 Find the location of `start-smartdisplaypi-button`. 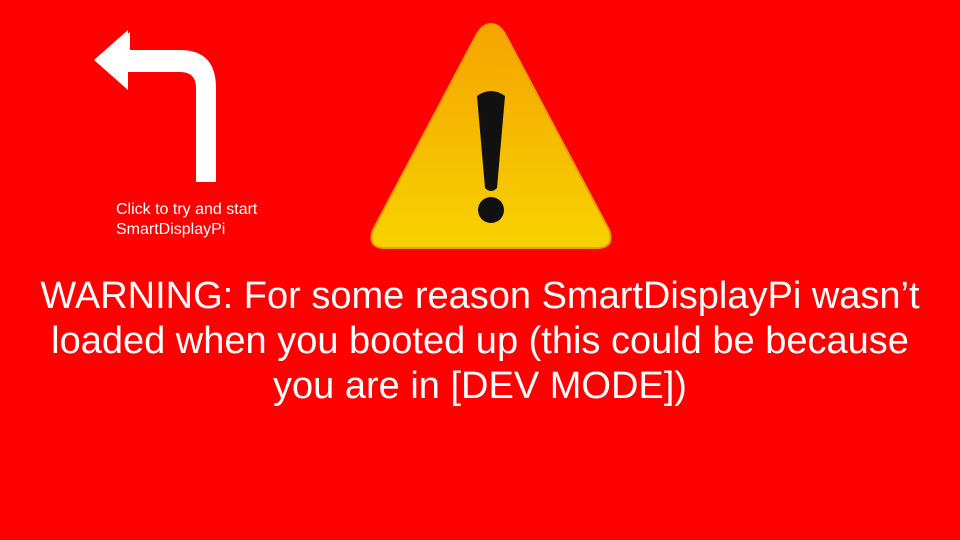

start-smartdisplaypi-button is located at coordinates (157, 106).